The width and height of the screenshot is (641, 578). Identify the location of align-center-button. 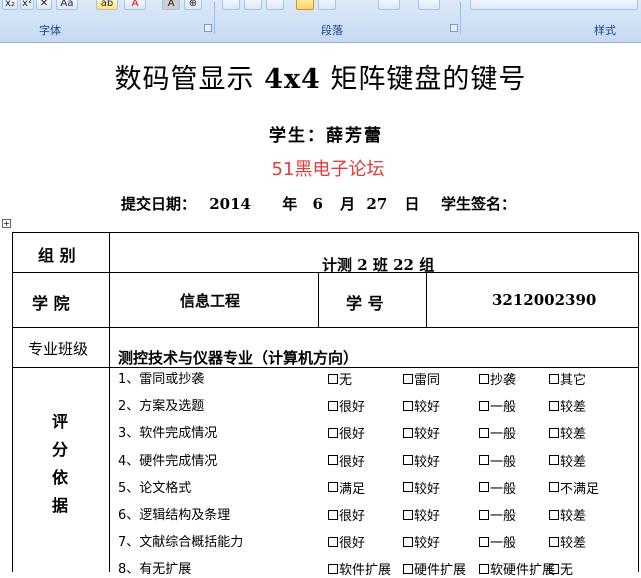
(253, 5).